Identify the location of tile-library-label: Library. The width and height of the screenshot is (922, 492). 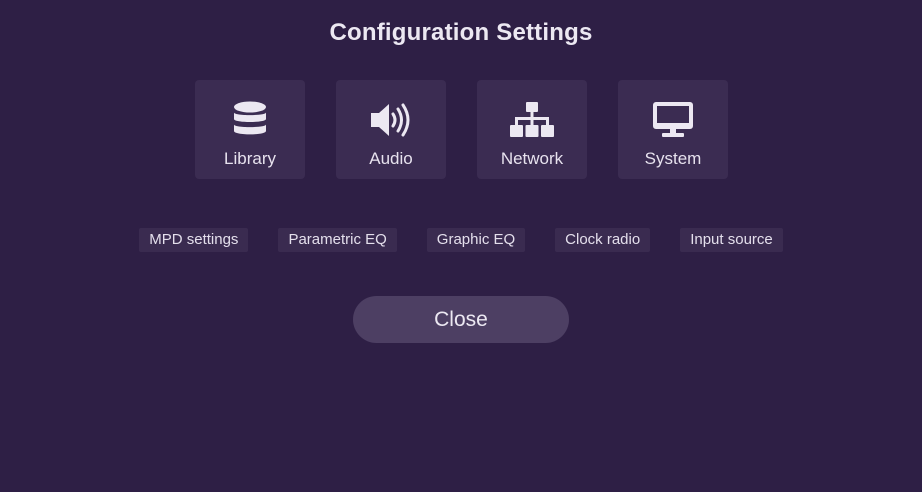
(250, 158).